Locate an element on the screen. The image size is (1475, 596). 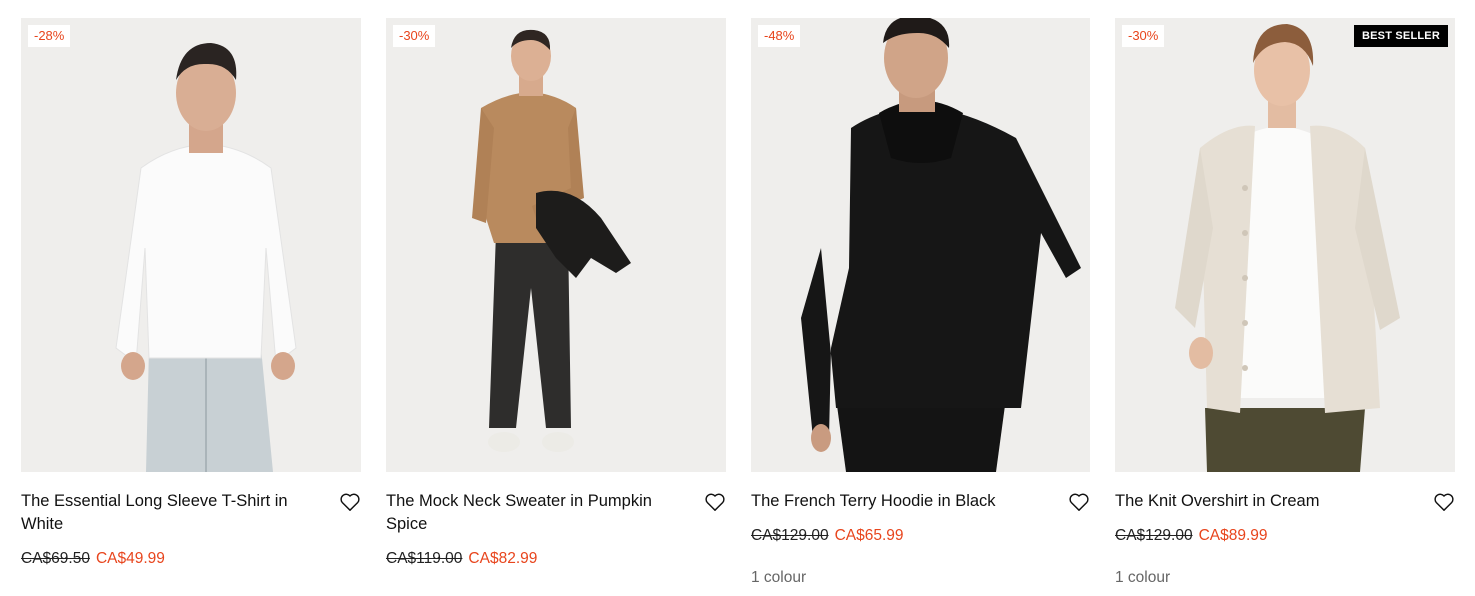
original-price: CA$69.50 is located at coordinates (55, 558).